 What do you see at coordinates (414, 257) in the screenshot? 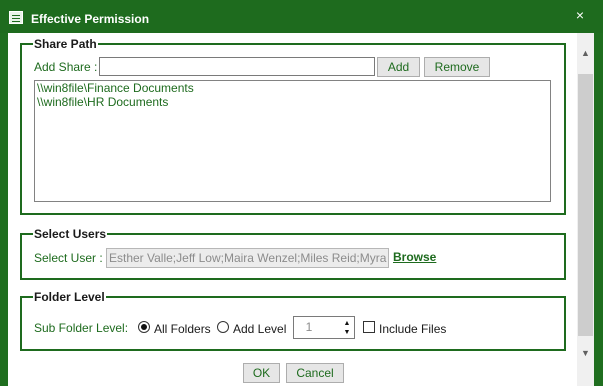
I see `browse-link: Browse` at bounding box center [414, 257].